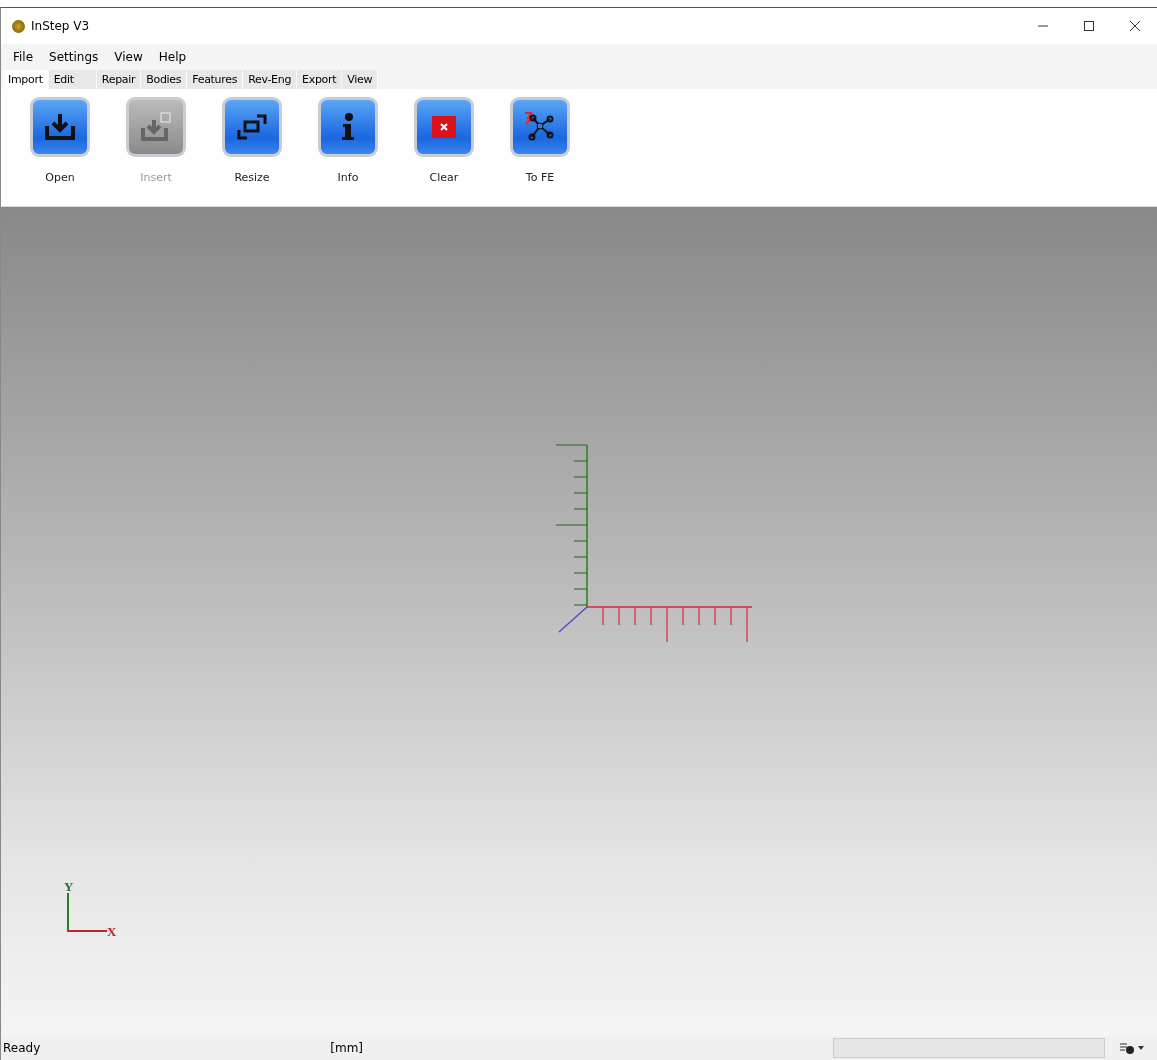 The height and width of the screenshot is (1060, 1157). What do you see at coordinates (215, 79) in the screenshot?
I see `ribbon-tab: Features` at bounding box center [215, 79].